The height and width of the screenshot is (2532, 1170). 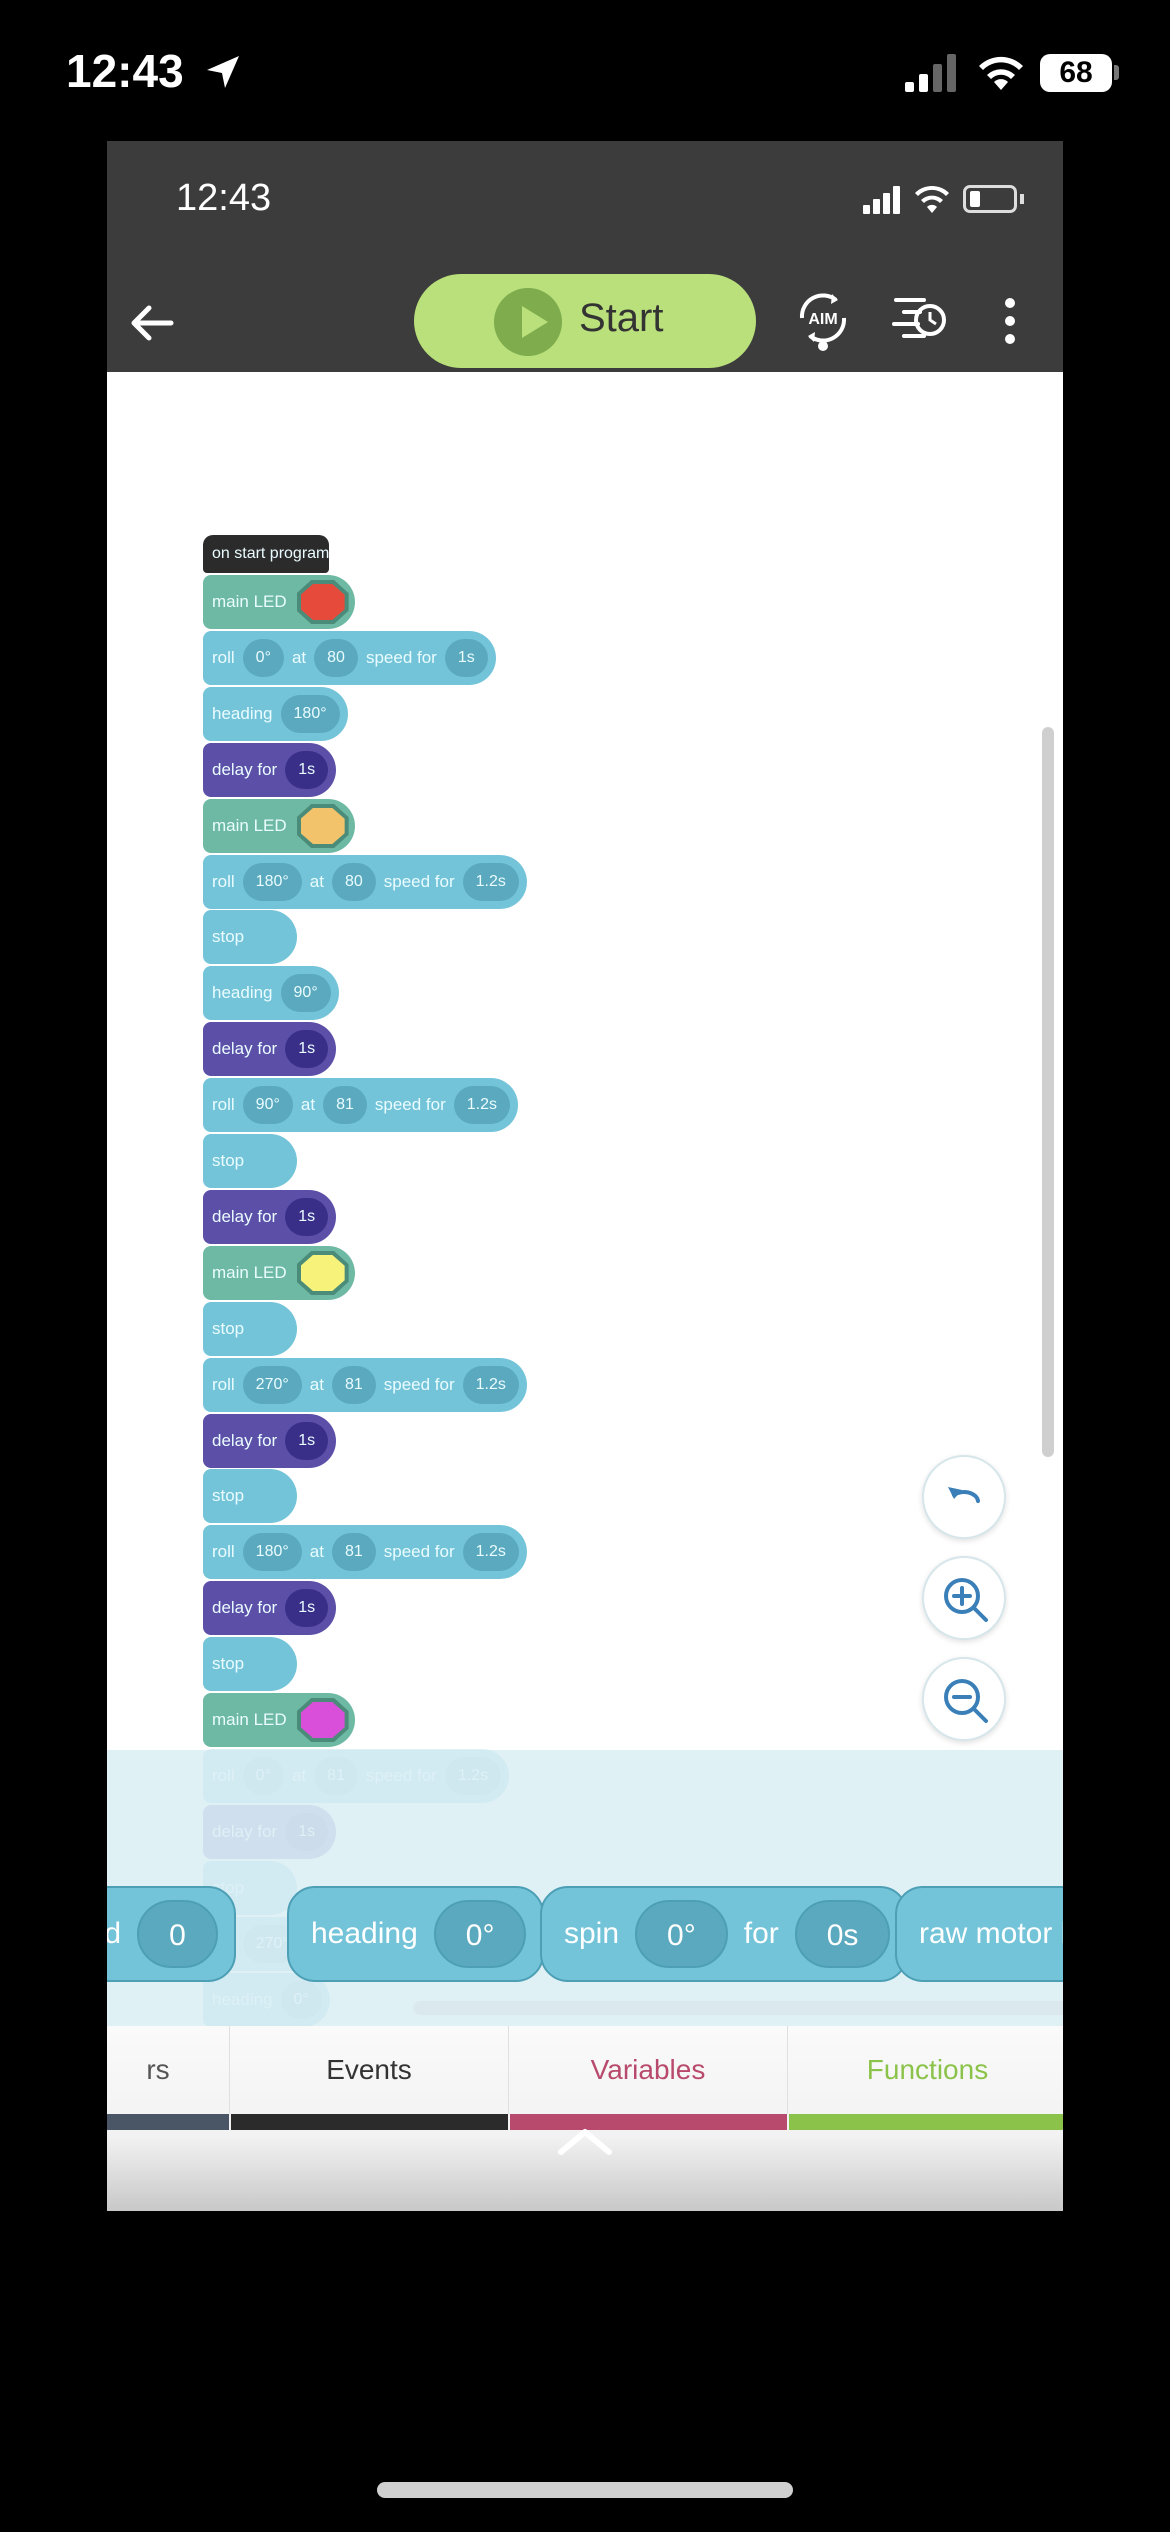 I want to click on start-button: Start, so click(x=585, y=321).